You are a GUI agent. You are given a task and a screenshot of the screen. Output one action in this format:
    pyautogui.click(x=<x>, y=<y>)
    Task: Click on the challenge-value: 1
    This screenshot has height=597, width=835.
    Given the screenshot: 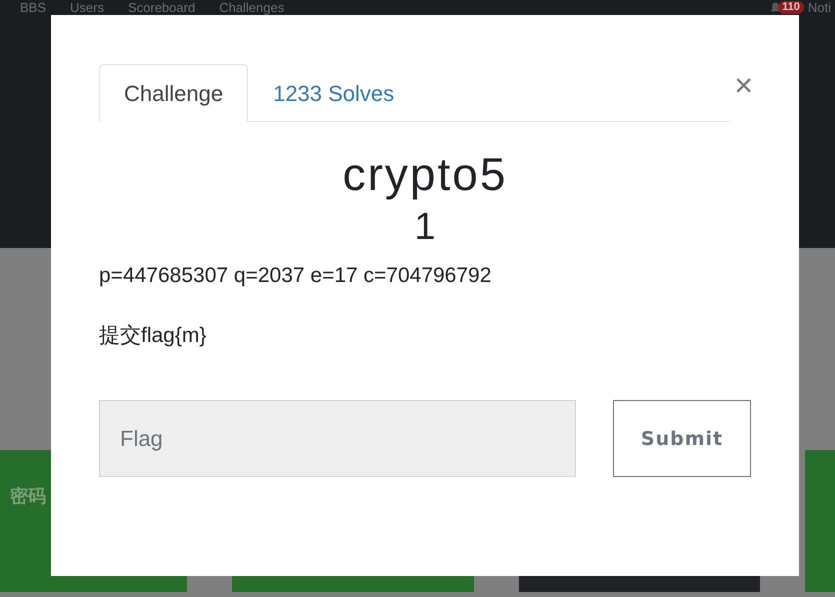 What is the action you would take?
    pyautogui.click(x=425, y=227)
    